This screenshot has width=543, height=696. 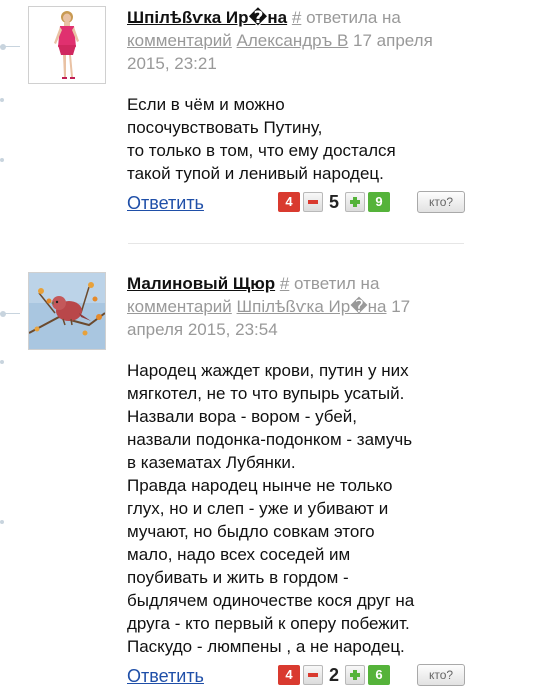 What do you see at coordinates (211, 462) in the screenshot?
I see `comment-line: в казематах Лубянки.` at bounding box center [211, 462].